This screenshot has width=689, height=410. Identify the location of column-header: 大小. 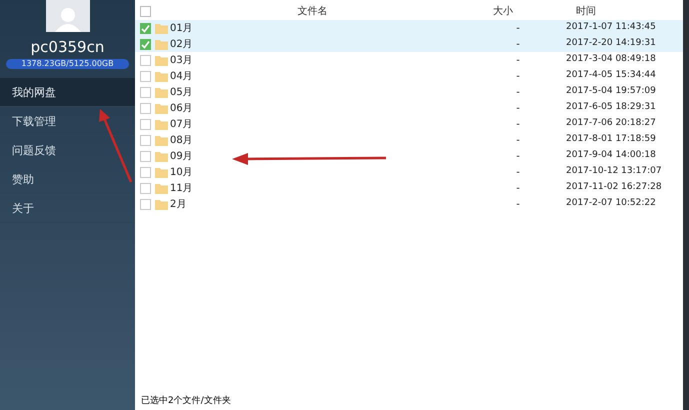
(503, 11).